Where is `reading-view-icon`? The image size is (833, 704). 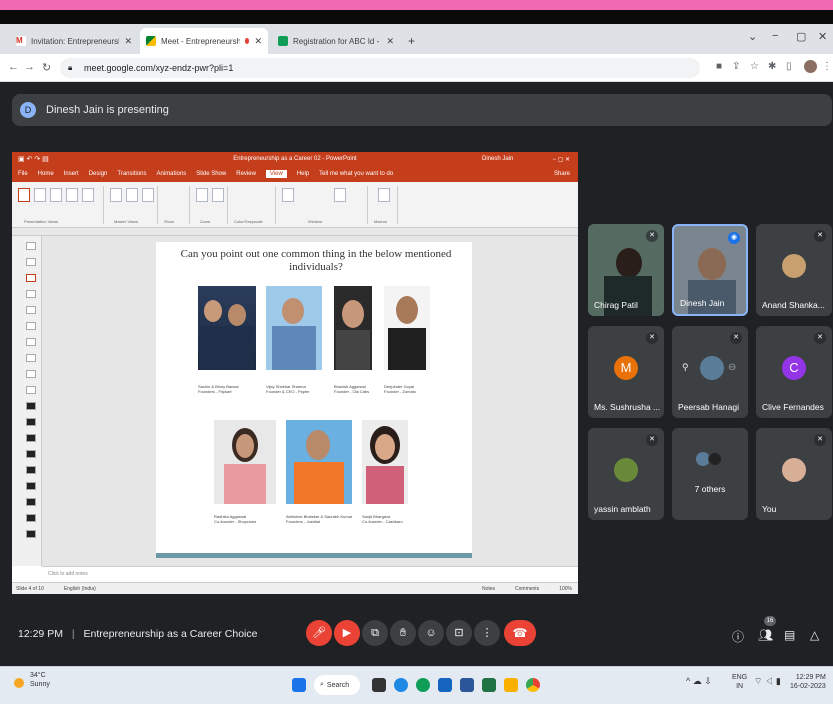 reading-view-icon is located at coordinates (88, 195).